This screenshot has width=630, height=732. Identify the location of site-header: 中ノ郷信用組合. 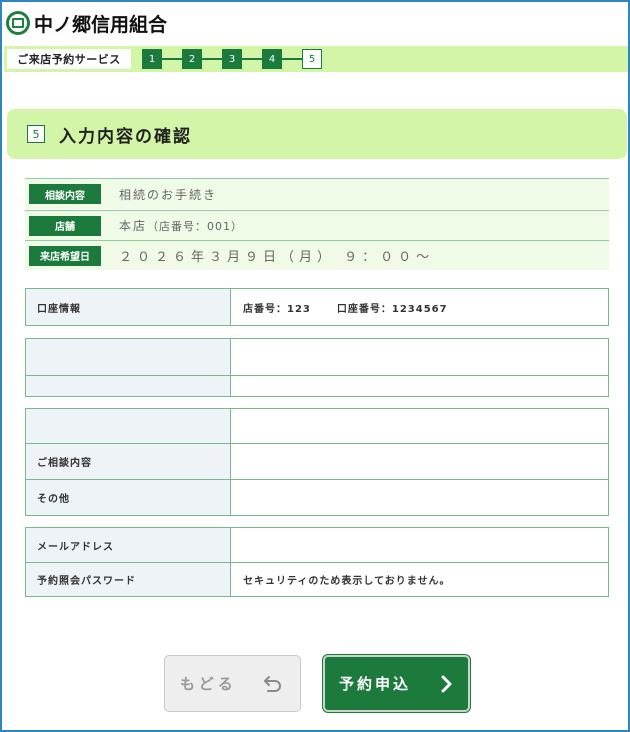
(85, 23).